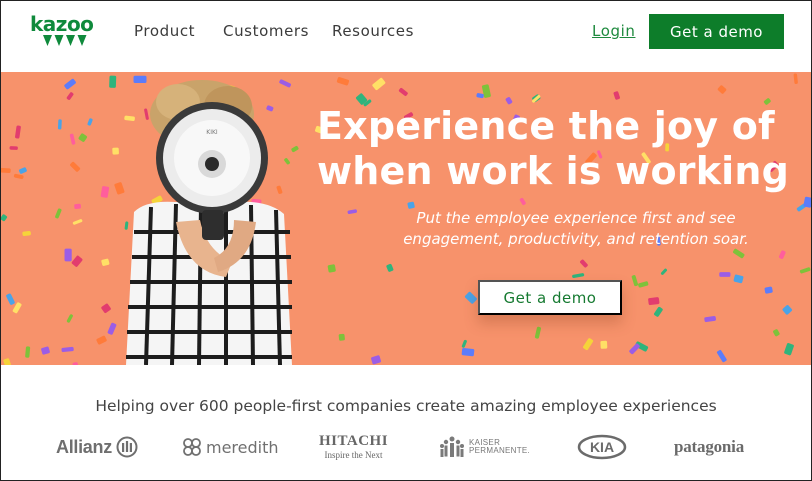 The width and height of the screenshot is (812, 481). I want to click on patagonia-wordmark: patagonia, so click(709, 446).